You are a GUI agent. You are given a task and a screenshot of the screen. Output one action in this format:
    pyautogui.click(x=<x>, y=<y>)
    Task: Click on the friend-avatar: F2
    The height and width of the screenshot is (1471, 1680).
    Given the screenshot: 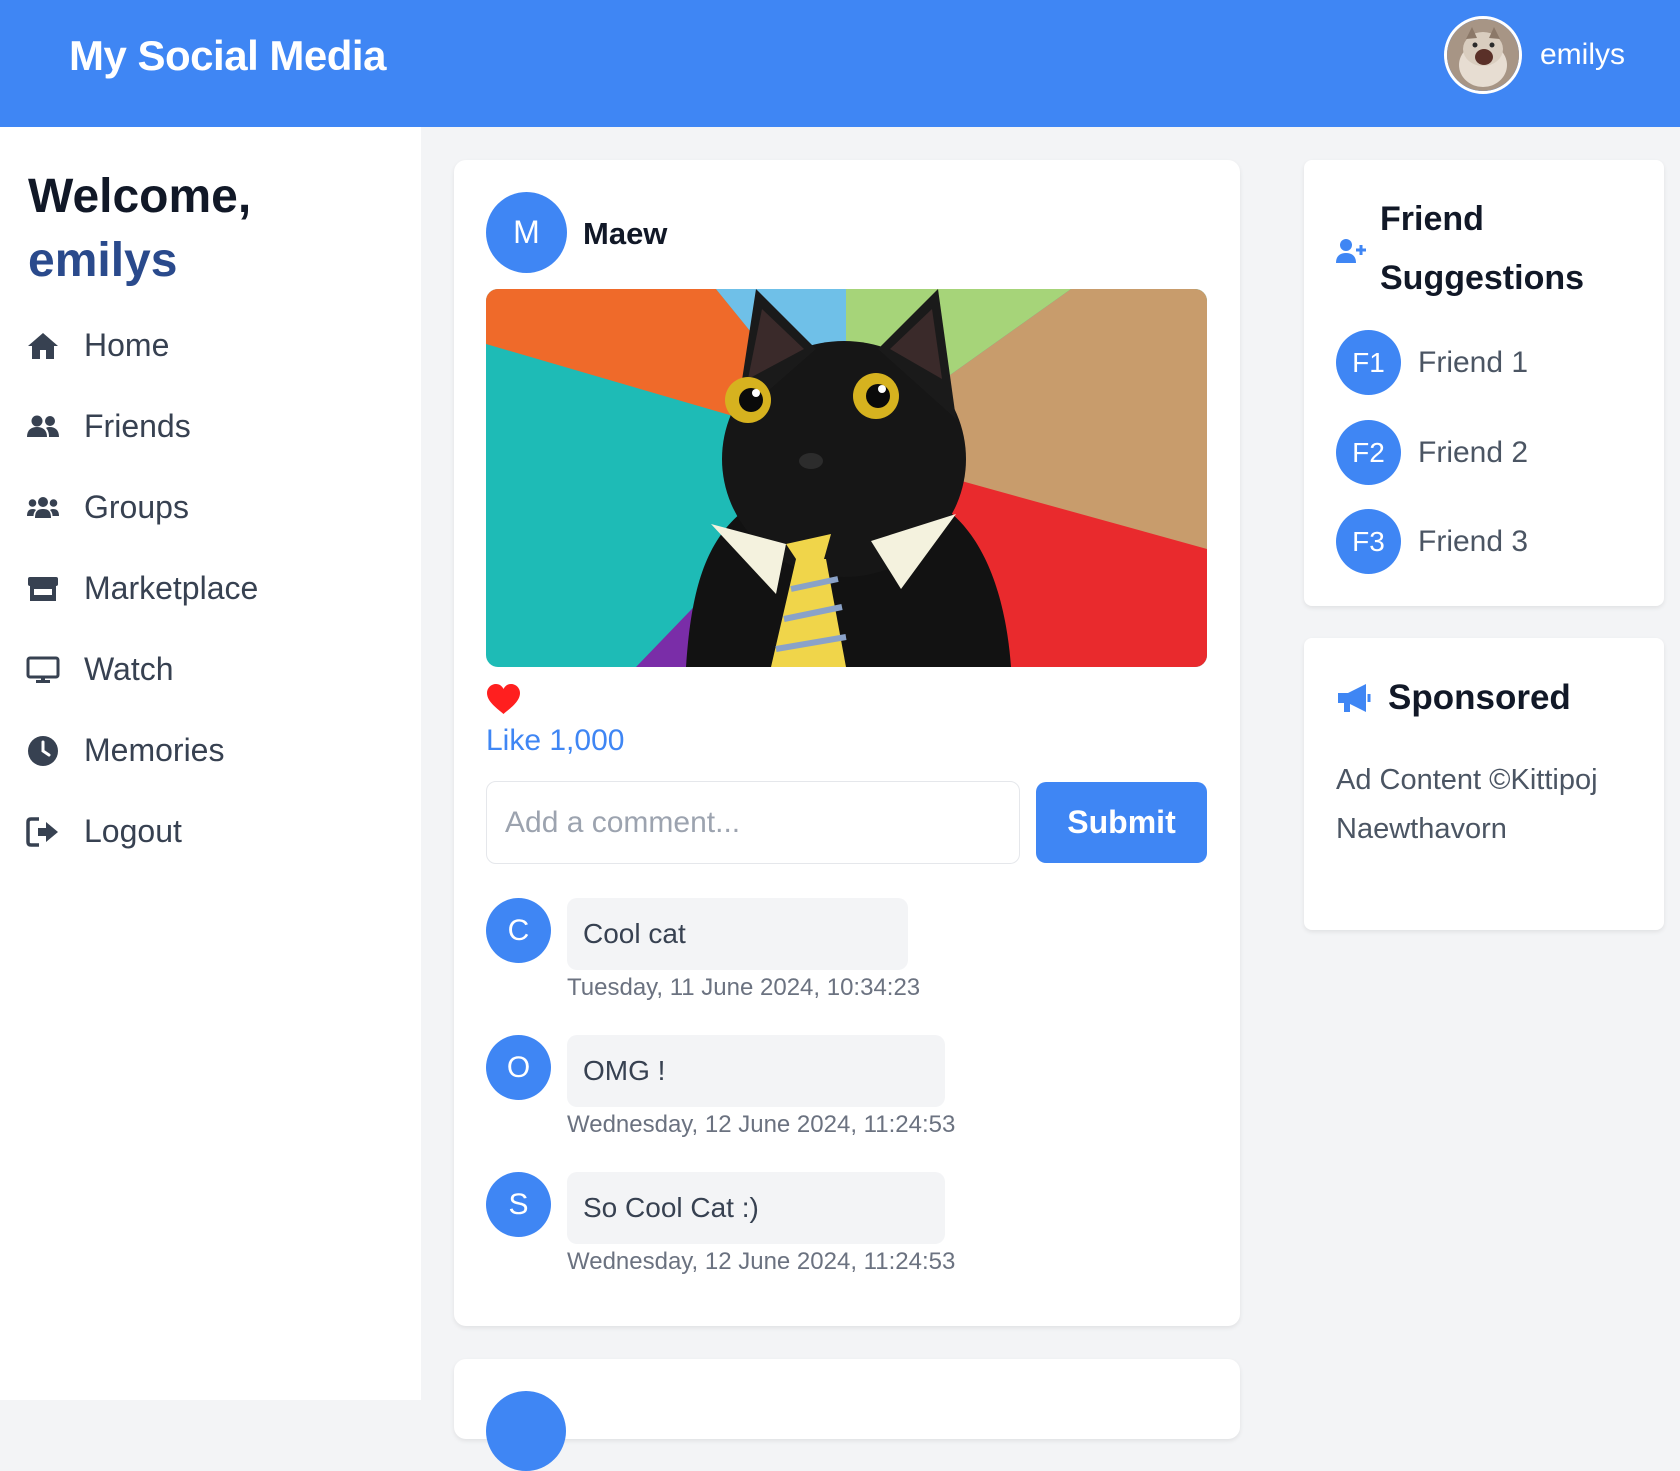 What is the action you would take?
    pyautogui.click(x=1368, y=452)
    